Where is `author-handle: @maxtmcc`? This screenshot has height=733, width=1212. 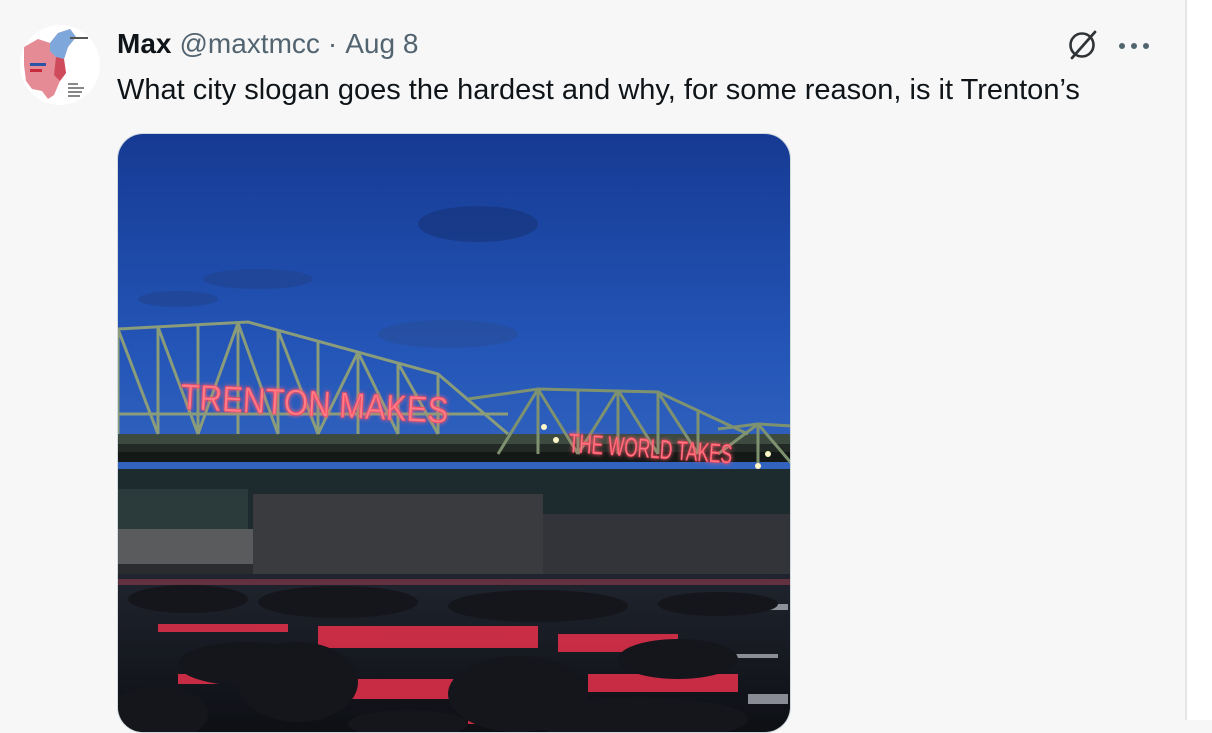
author-handle: @maxtmcc is located at coordinates (249, 44).